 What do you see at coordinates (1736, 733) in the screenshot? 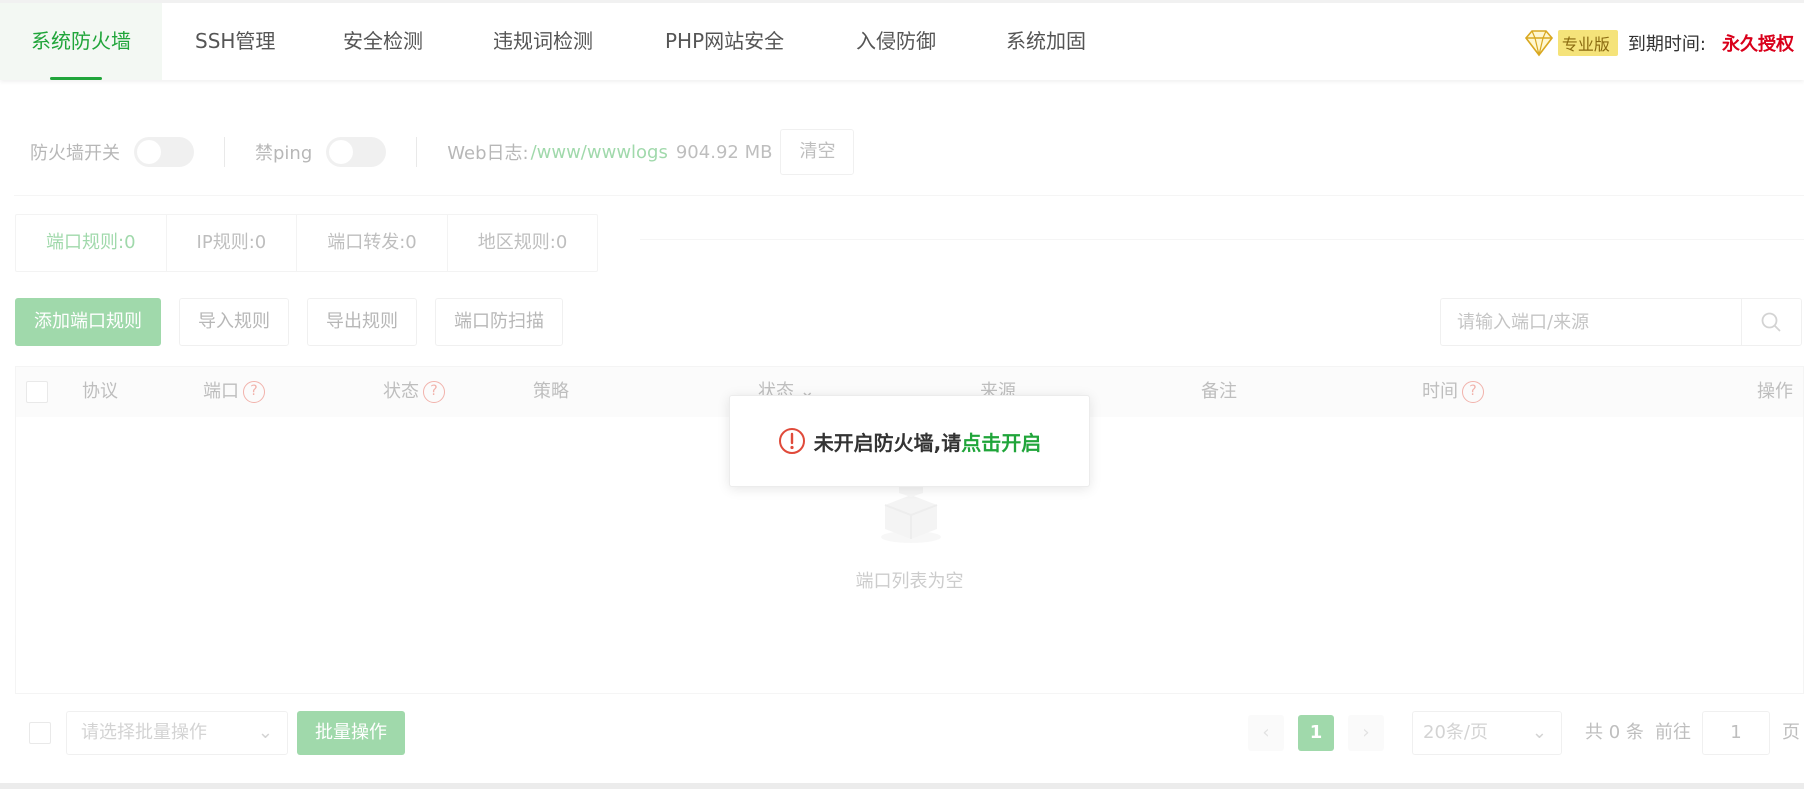
I see `goto-page-input: 1` at bounding box center [1736, 733].